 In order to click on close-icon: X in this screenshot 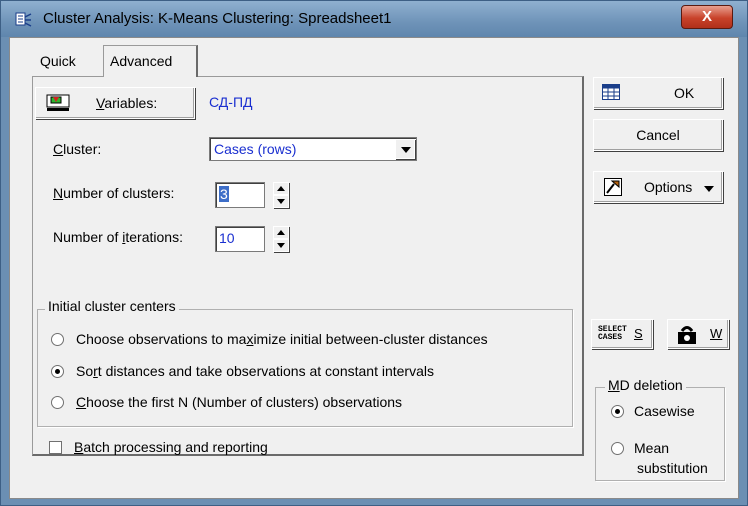, I will do `click(706, 16)`.